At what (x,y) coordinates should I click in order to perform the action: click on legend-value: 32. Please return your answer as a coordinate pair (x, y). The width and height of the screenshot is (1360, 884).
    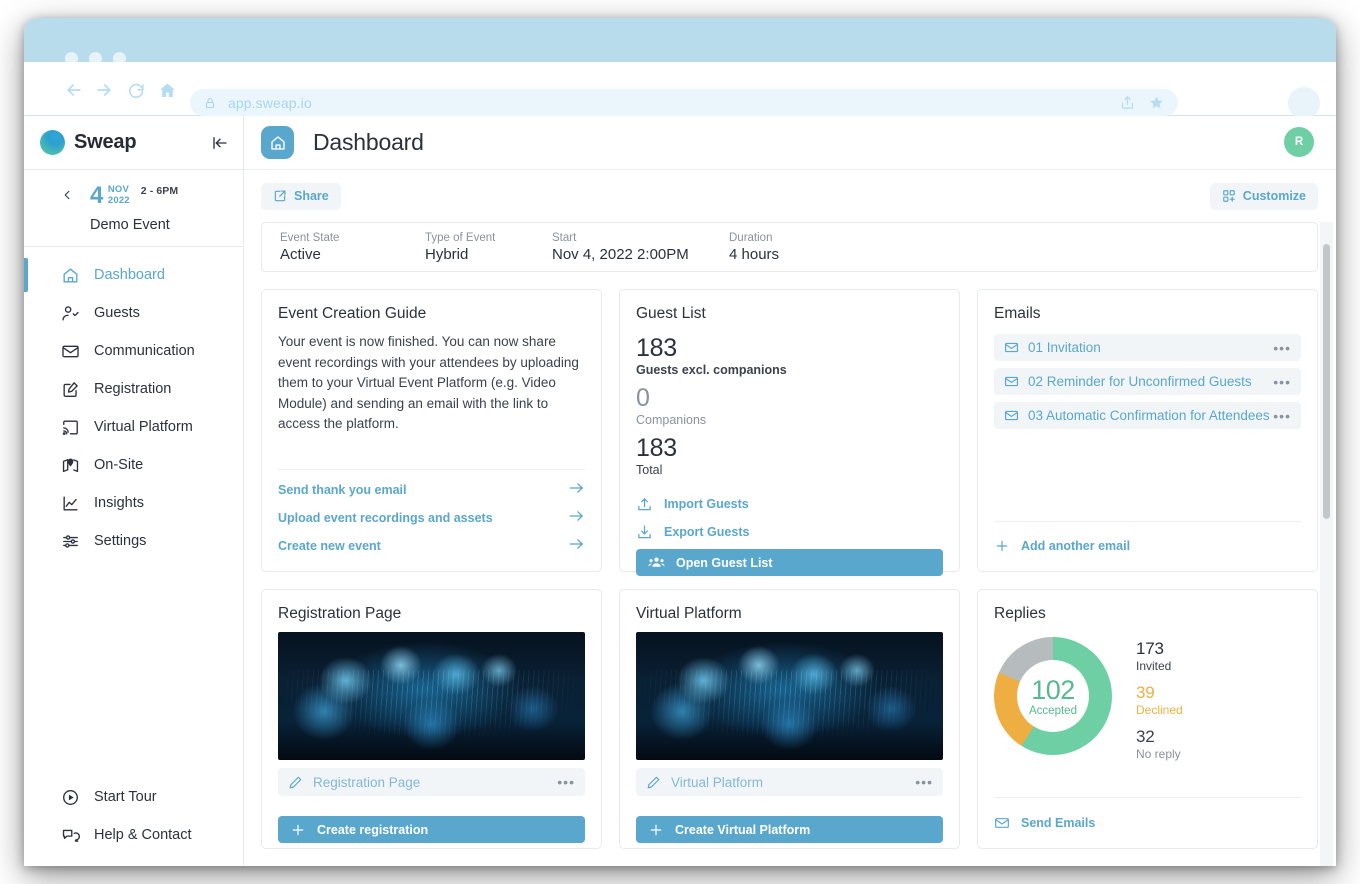
    Looking at the image, I should click on (1145, 736).